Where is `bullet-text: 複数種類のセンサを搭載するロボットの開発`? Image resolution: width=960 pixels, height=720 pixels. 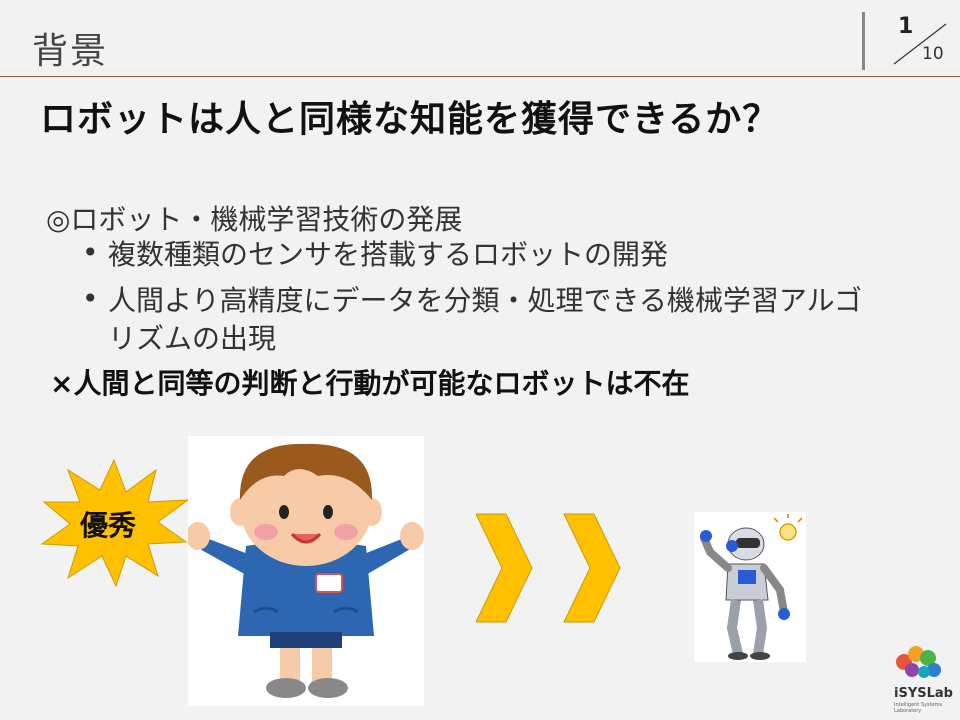 bullet-text: 複数種類のセンサを搭載するロボットの開発 is located at coordinates (388, 254).